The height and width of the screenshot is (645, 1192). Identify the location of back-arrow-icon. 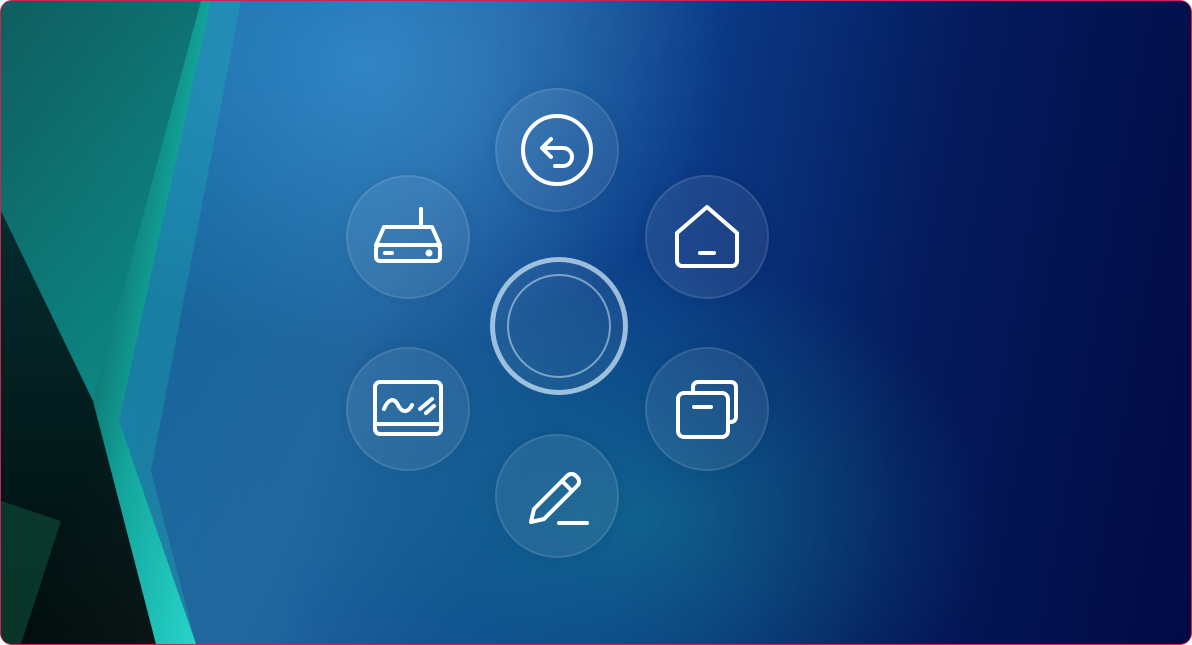
(557, 150).